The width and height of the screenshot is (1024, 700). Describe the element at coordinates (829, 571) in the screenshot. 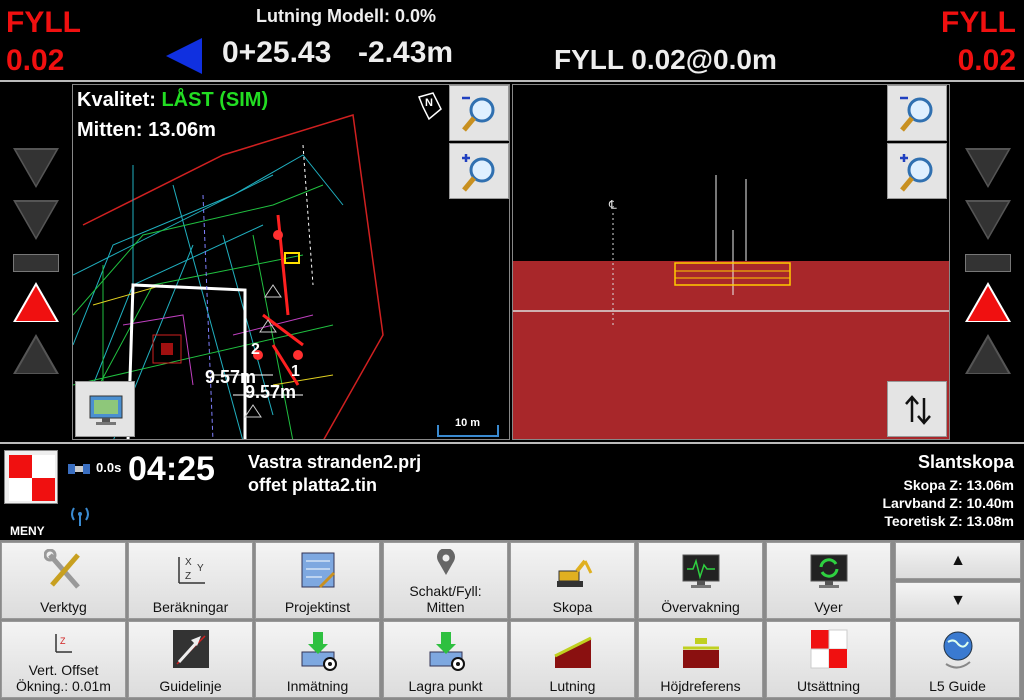

I see `monitor-refresh-icon` at that location.